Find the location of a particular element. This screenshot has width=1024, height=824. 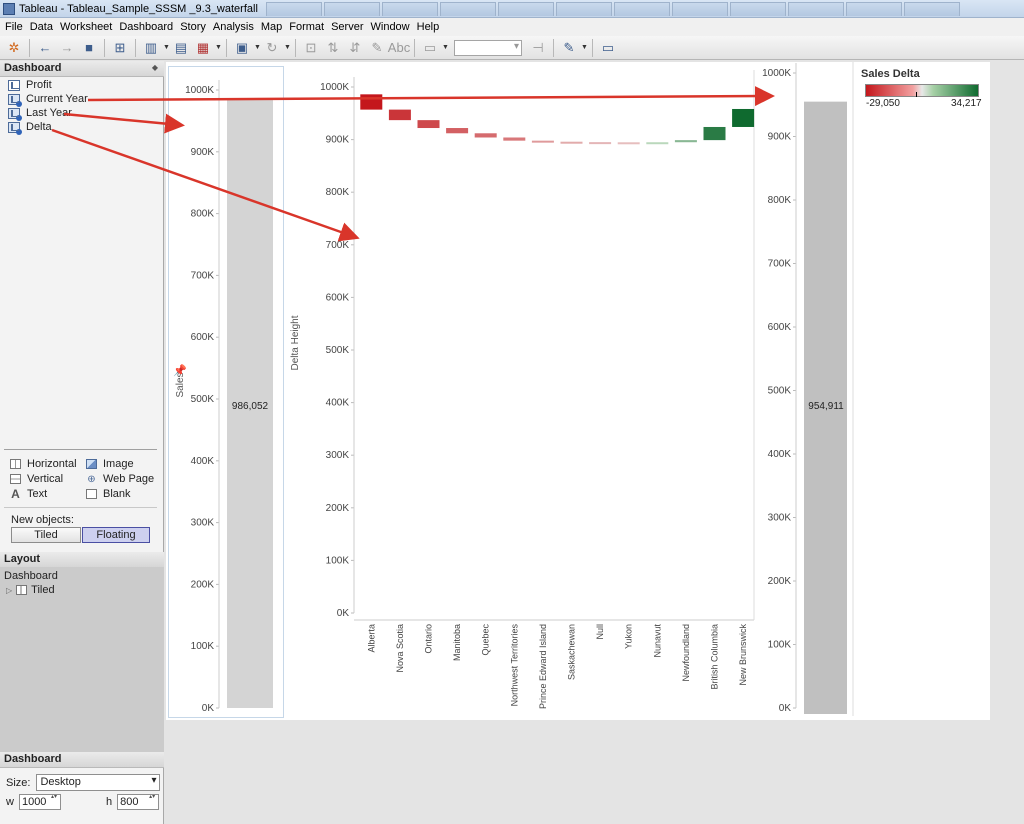

category-label: Null is located at coordinates (600, 632).